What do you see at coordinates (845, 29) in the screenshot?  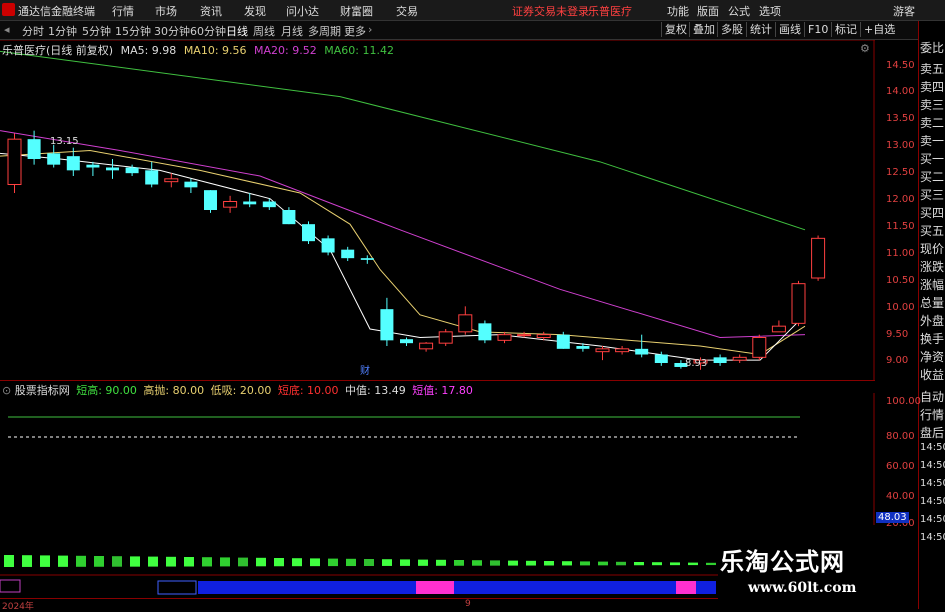 I see `mark-button: 标记` at bounding box center [845, 29].